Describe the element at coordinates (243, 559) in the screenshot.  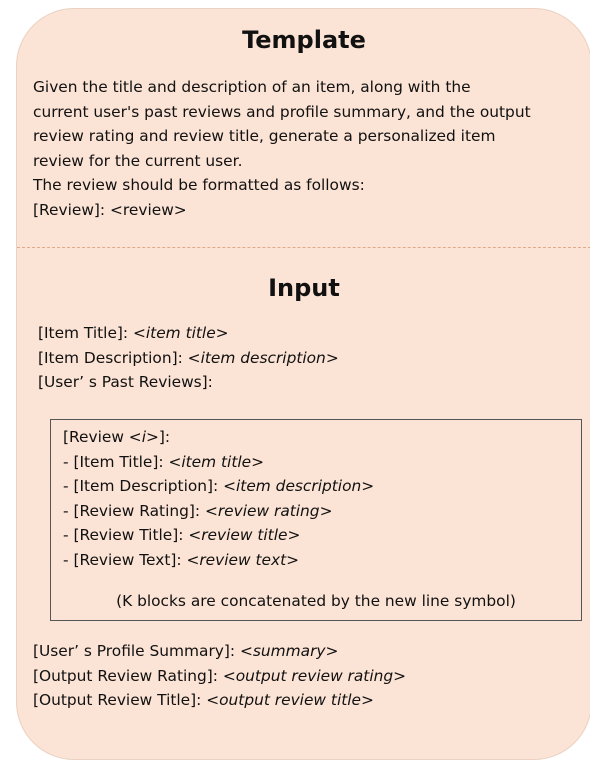
I see `field-placeholder: review text` at that location.